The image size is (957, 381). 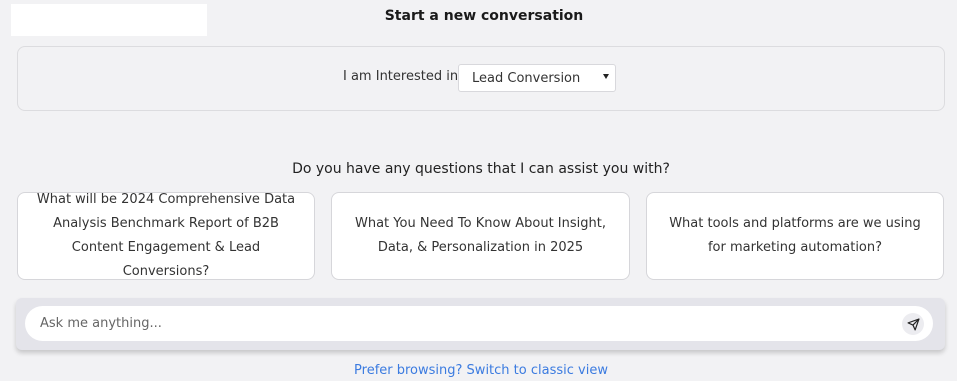 I want to click on interest-select: Lead Conversion, so click(x=537, y=78).